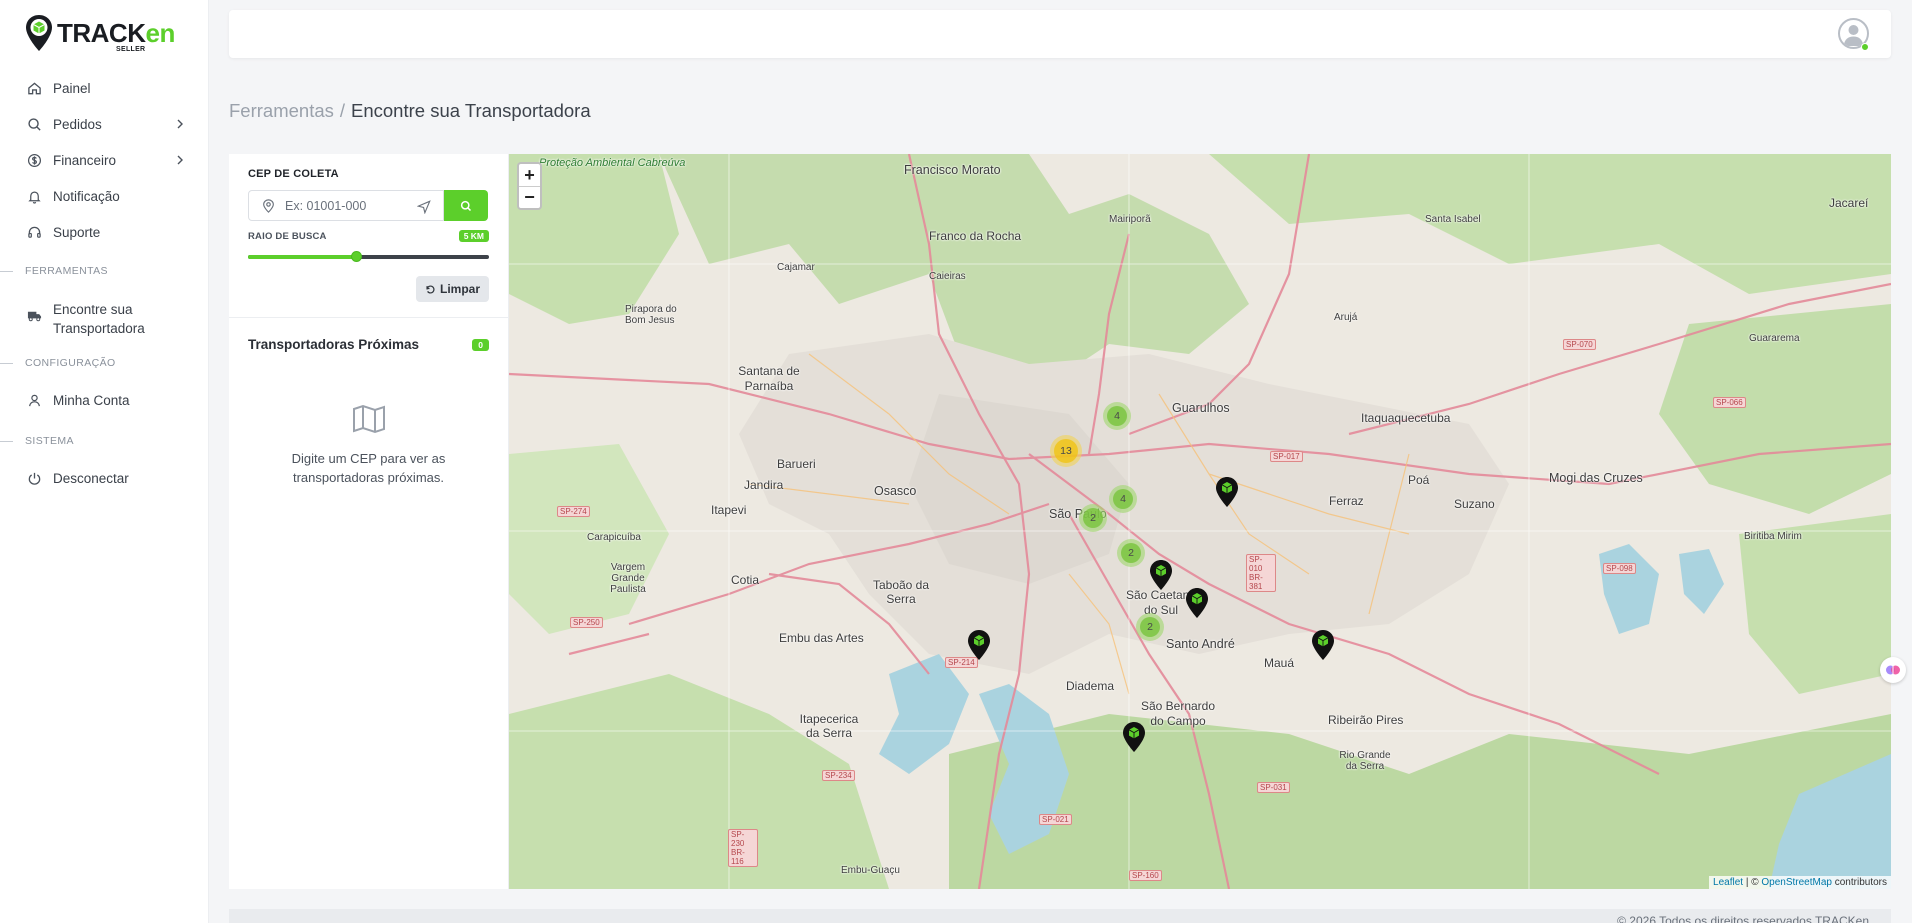 This screenshot has height=923, width=1912. I want to click on place-label: Itapecerica da Serra, so click(829, 726).